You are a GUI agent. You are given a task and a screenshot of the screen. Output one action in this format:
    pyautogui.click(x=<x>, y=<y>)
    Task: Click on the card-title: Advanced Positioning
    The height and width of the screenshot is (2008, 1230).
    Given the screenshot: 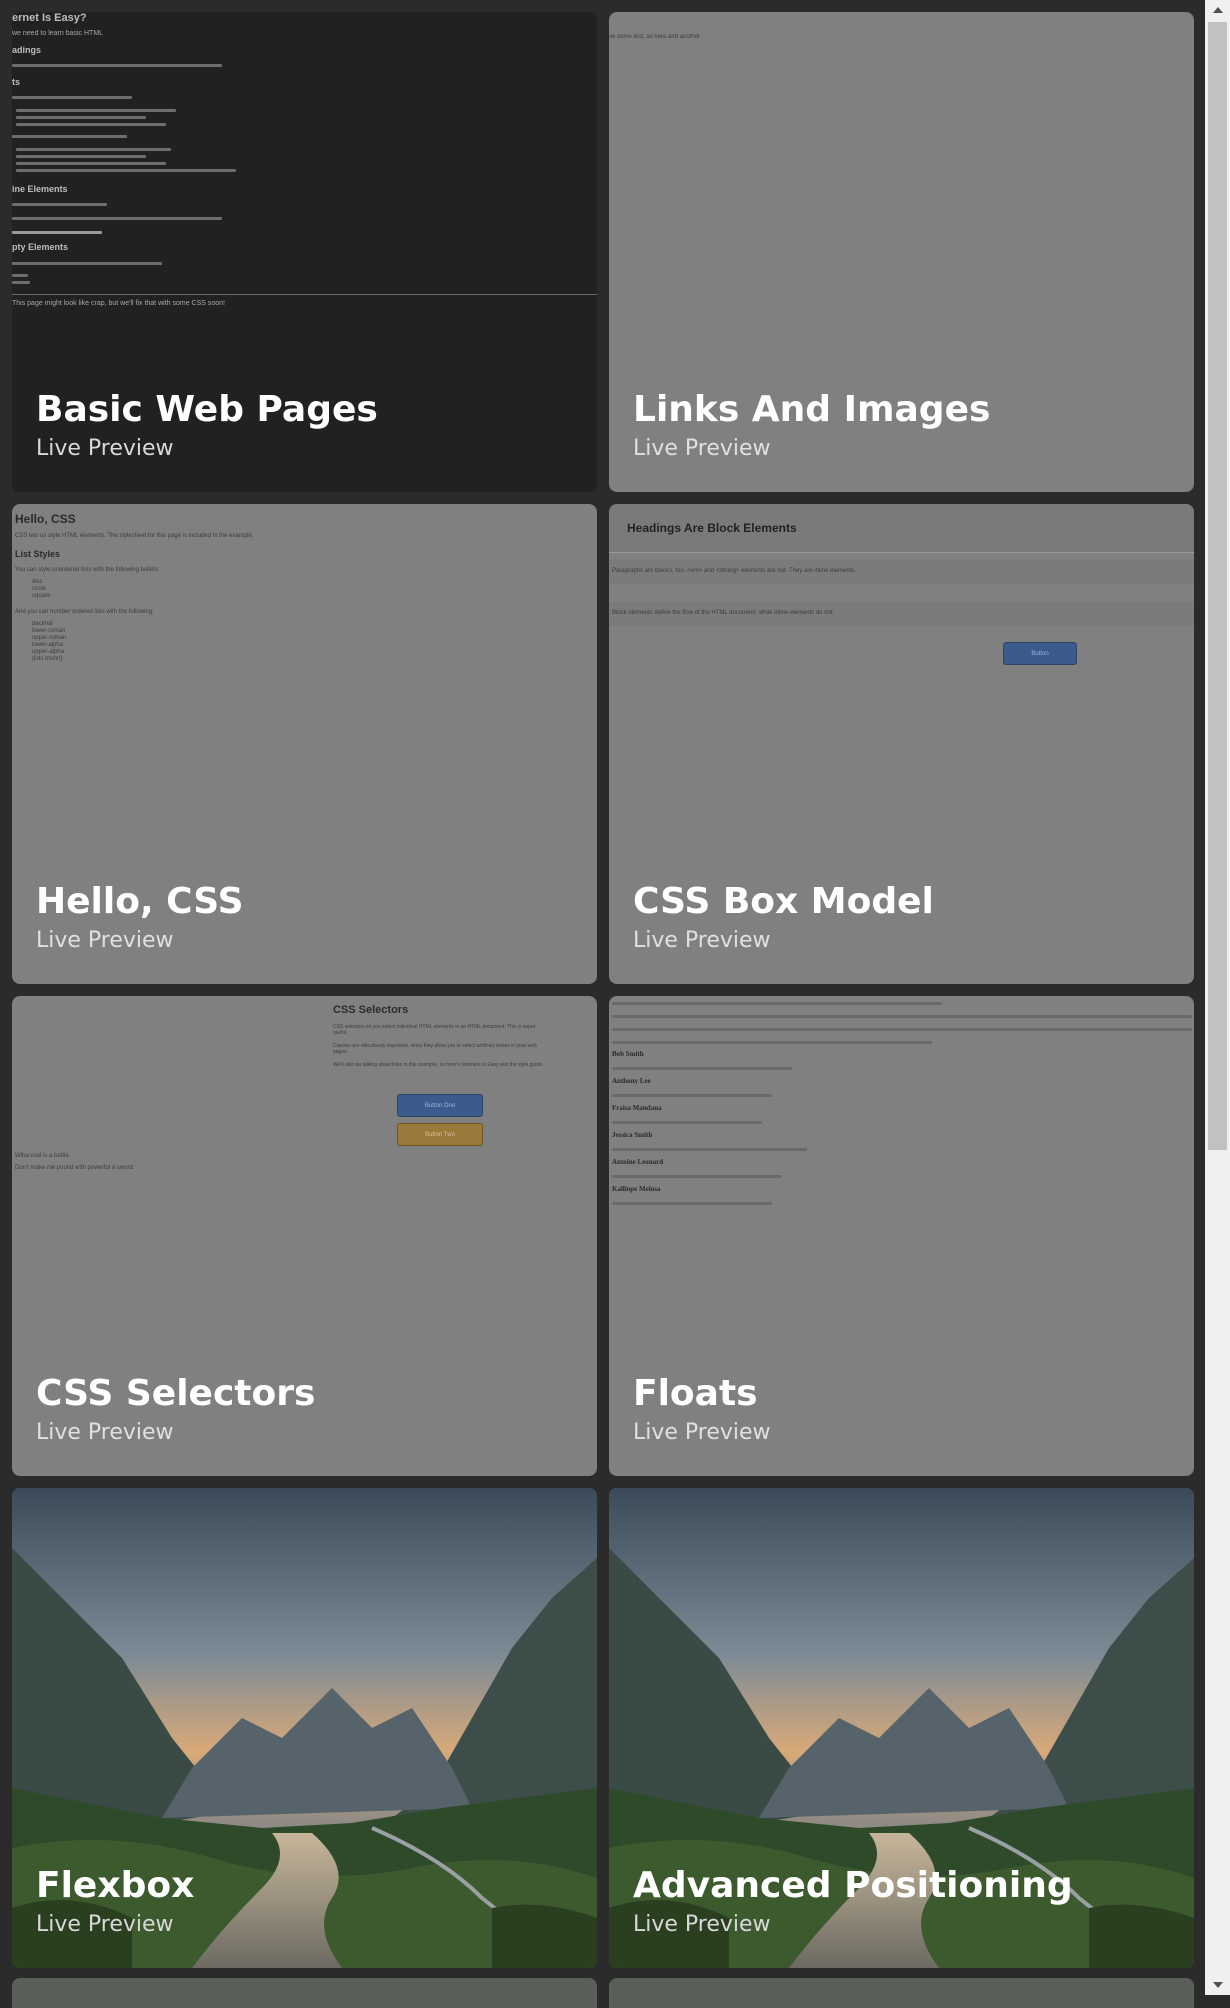 What is the action you would take?
    pyautogui.click(x=853, y=1885)
    